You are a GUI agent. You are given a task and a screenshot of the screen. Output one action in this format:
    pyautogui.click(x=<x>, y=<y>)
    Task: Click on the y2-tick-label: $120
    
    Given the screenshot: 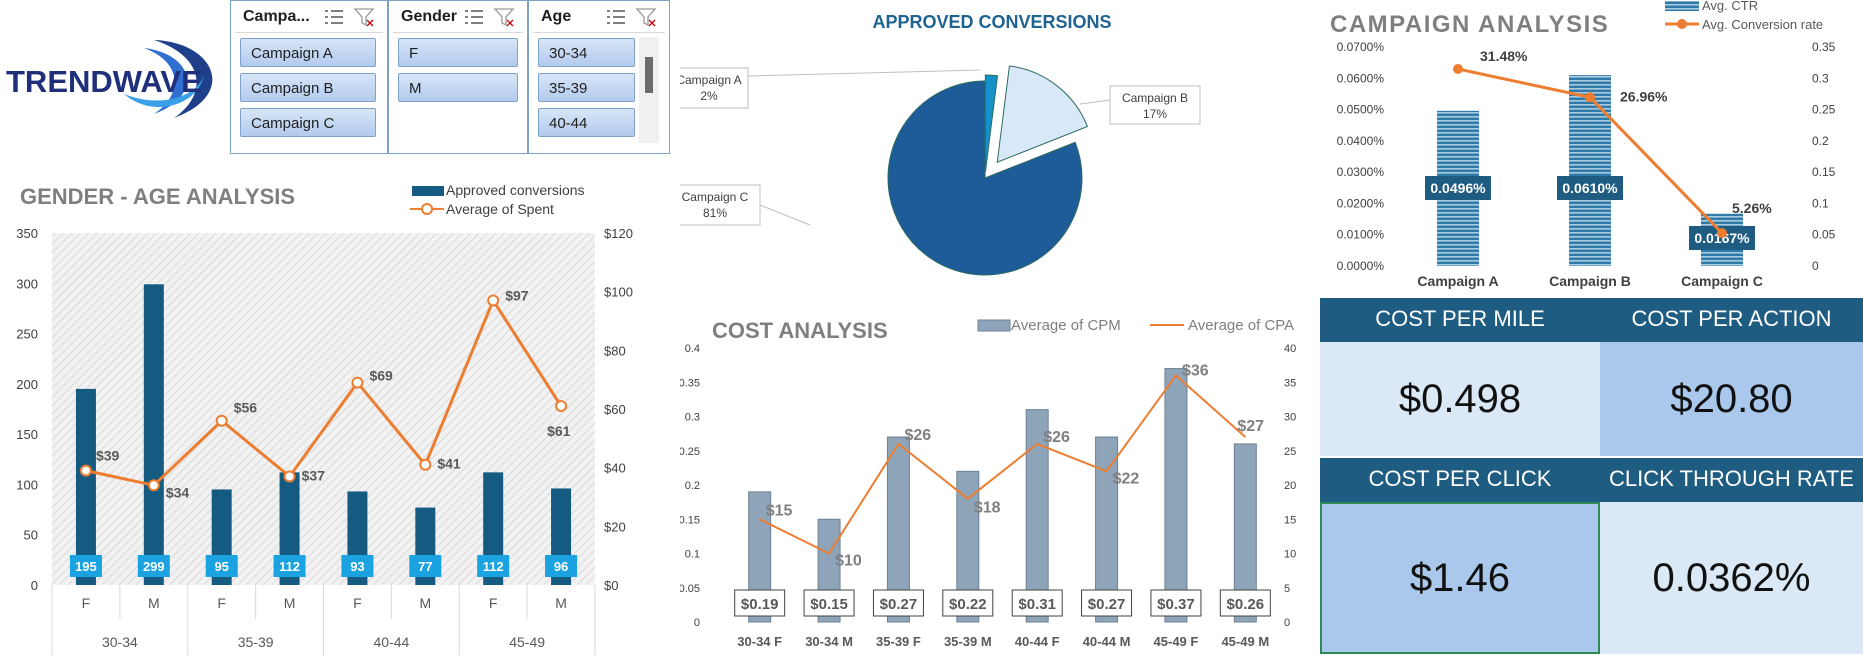 What is the action you would take?
    pyautogui.click(x=618, y=233)
    